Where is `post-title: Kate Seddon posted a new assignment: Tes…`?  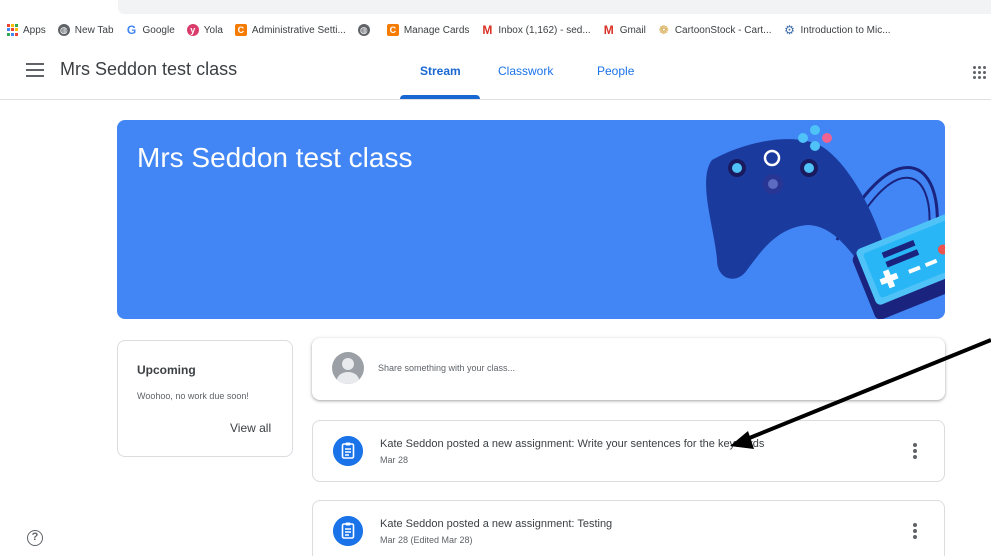
post-title: Kate Seddon posted a new assignment: Tes… is located at coordinates (496, 524).